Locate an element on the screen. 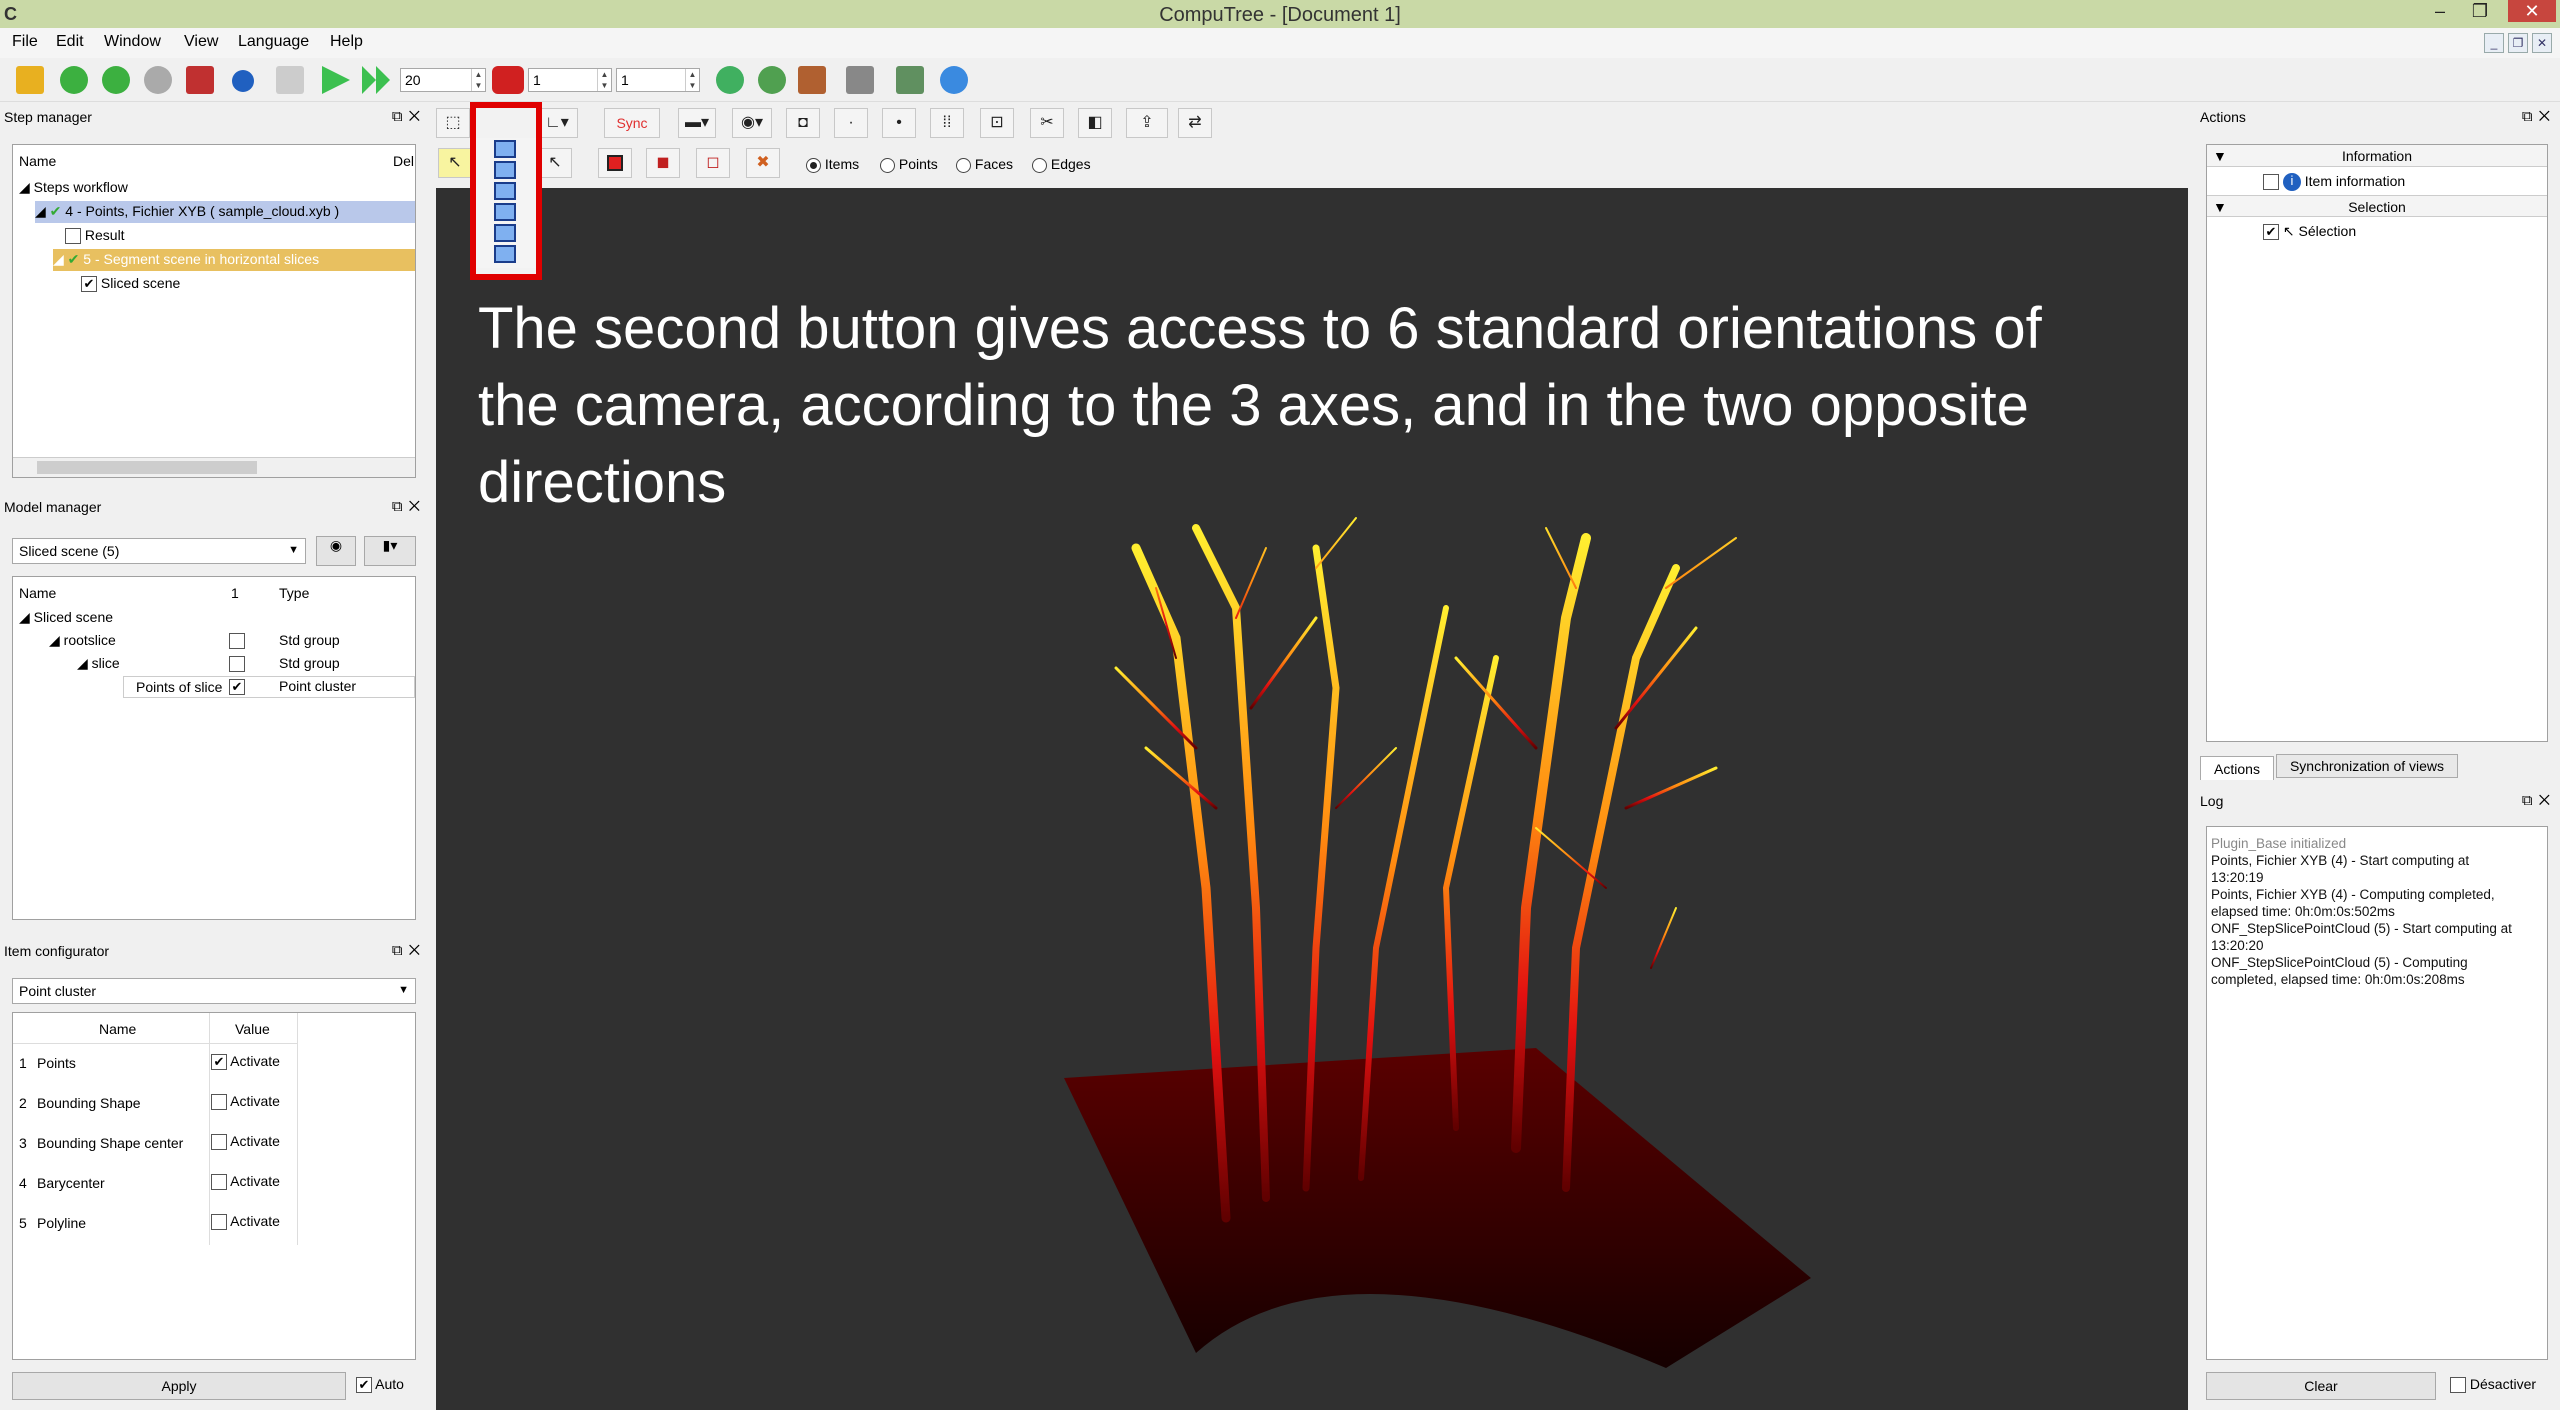  export-icon: ⇪ is located at coordinates (1147, 123).